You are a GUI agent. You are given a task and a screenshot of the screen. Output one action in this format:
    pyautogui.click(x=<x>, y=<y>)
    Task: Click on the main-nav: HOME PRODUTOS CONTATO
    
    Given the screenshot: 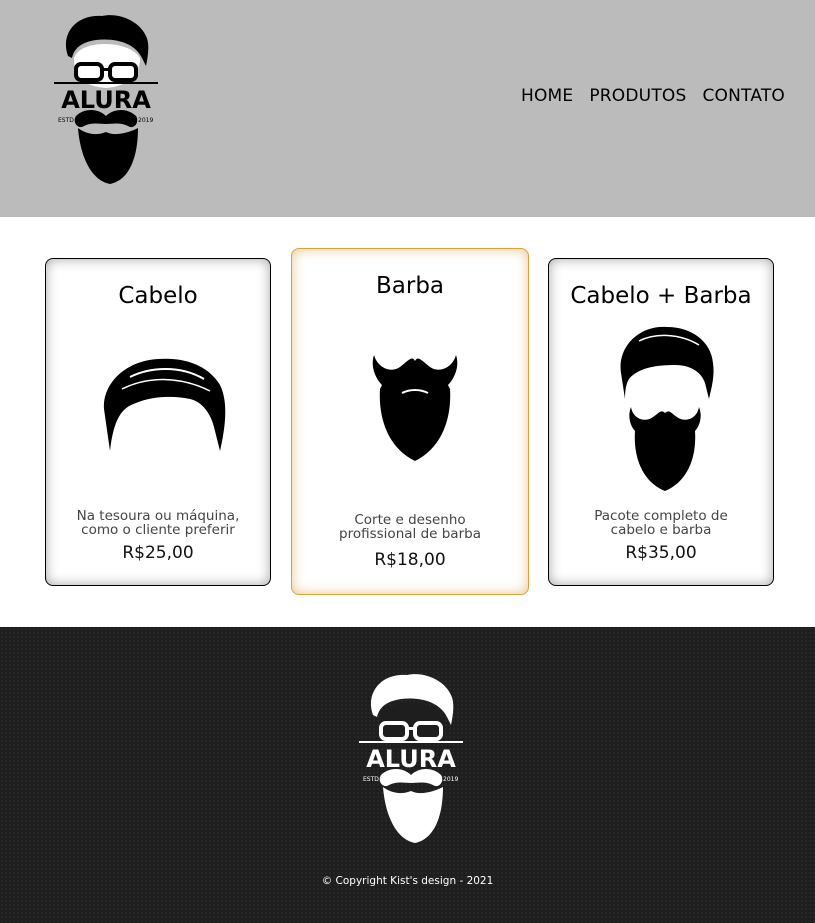 What is the action you would take?
    pyautogui.click(x=653, y=96)
    